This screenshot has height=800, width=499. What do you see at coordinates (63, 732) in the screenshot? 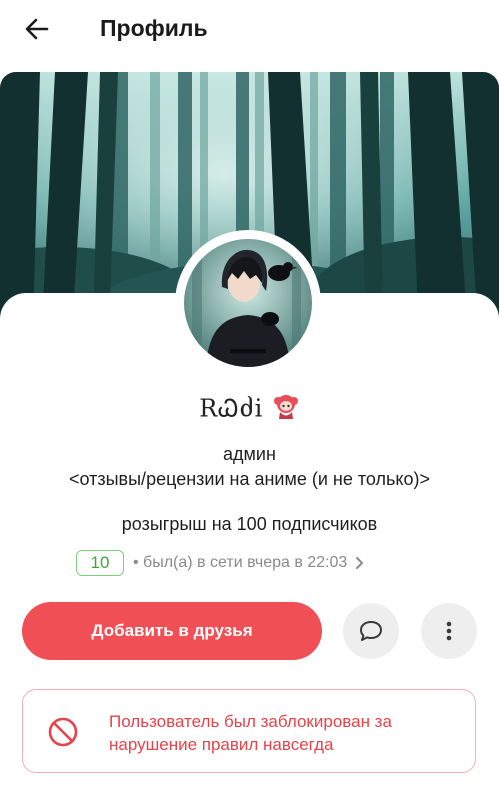
I see `blocked-icon` at bounding box center [63, 732].